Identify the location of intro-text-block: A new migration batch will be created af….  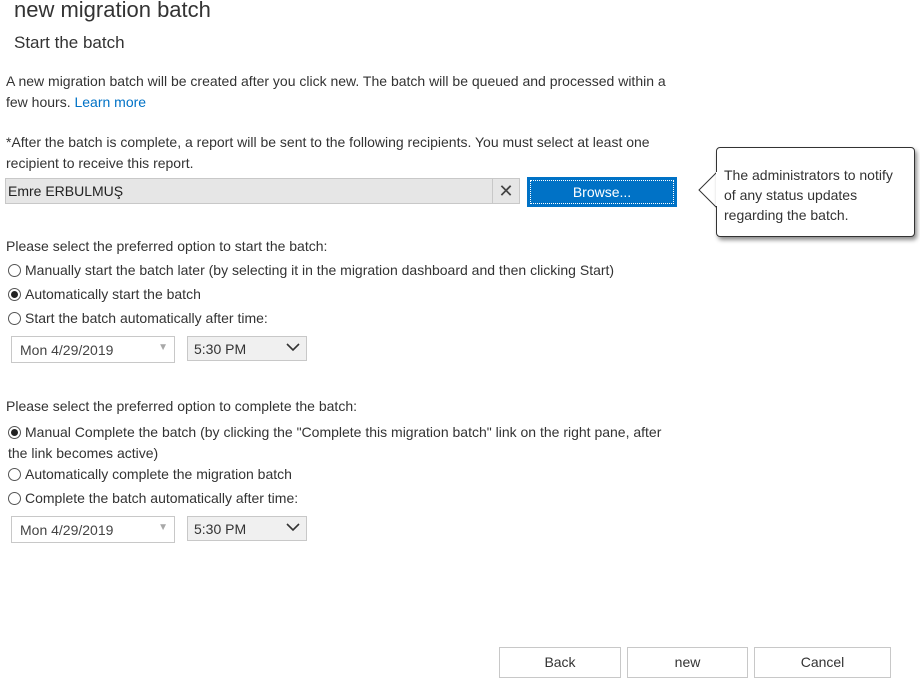
(340, 92).